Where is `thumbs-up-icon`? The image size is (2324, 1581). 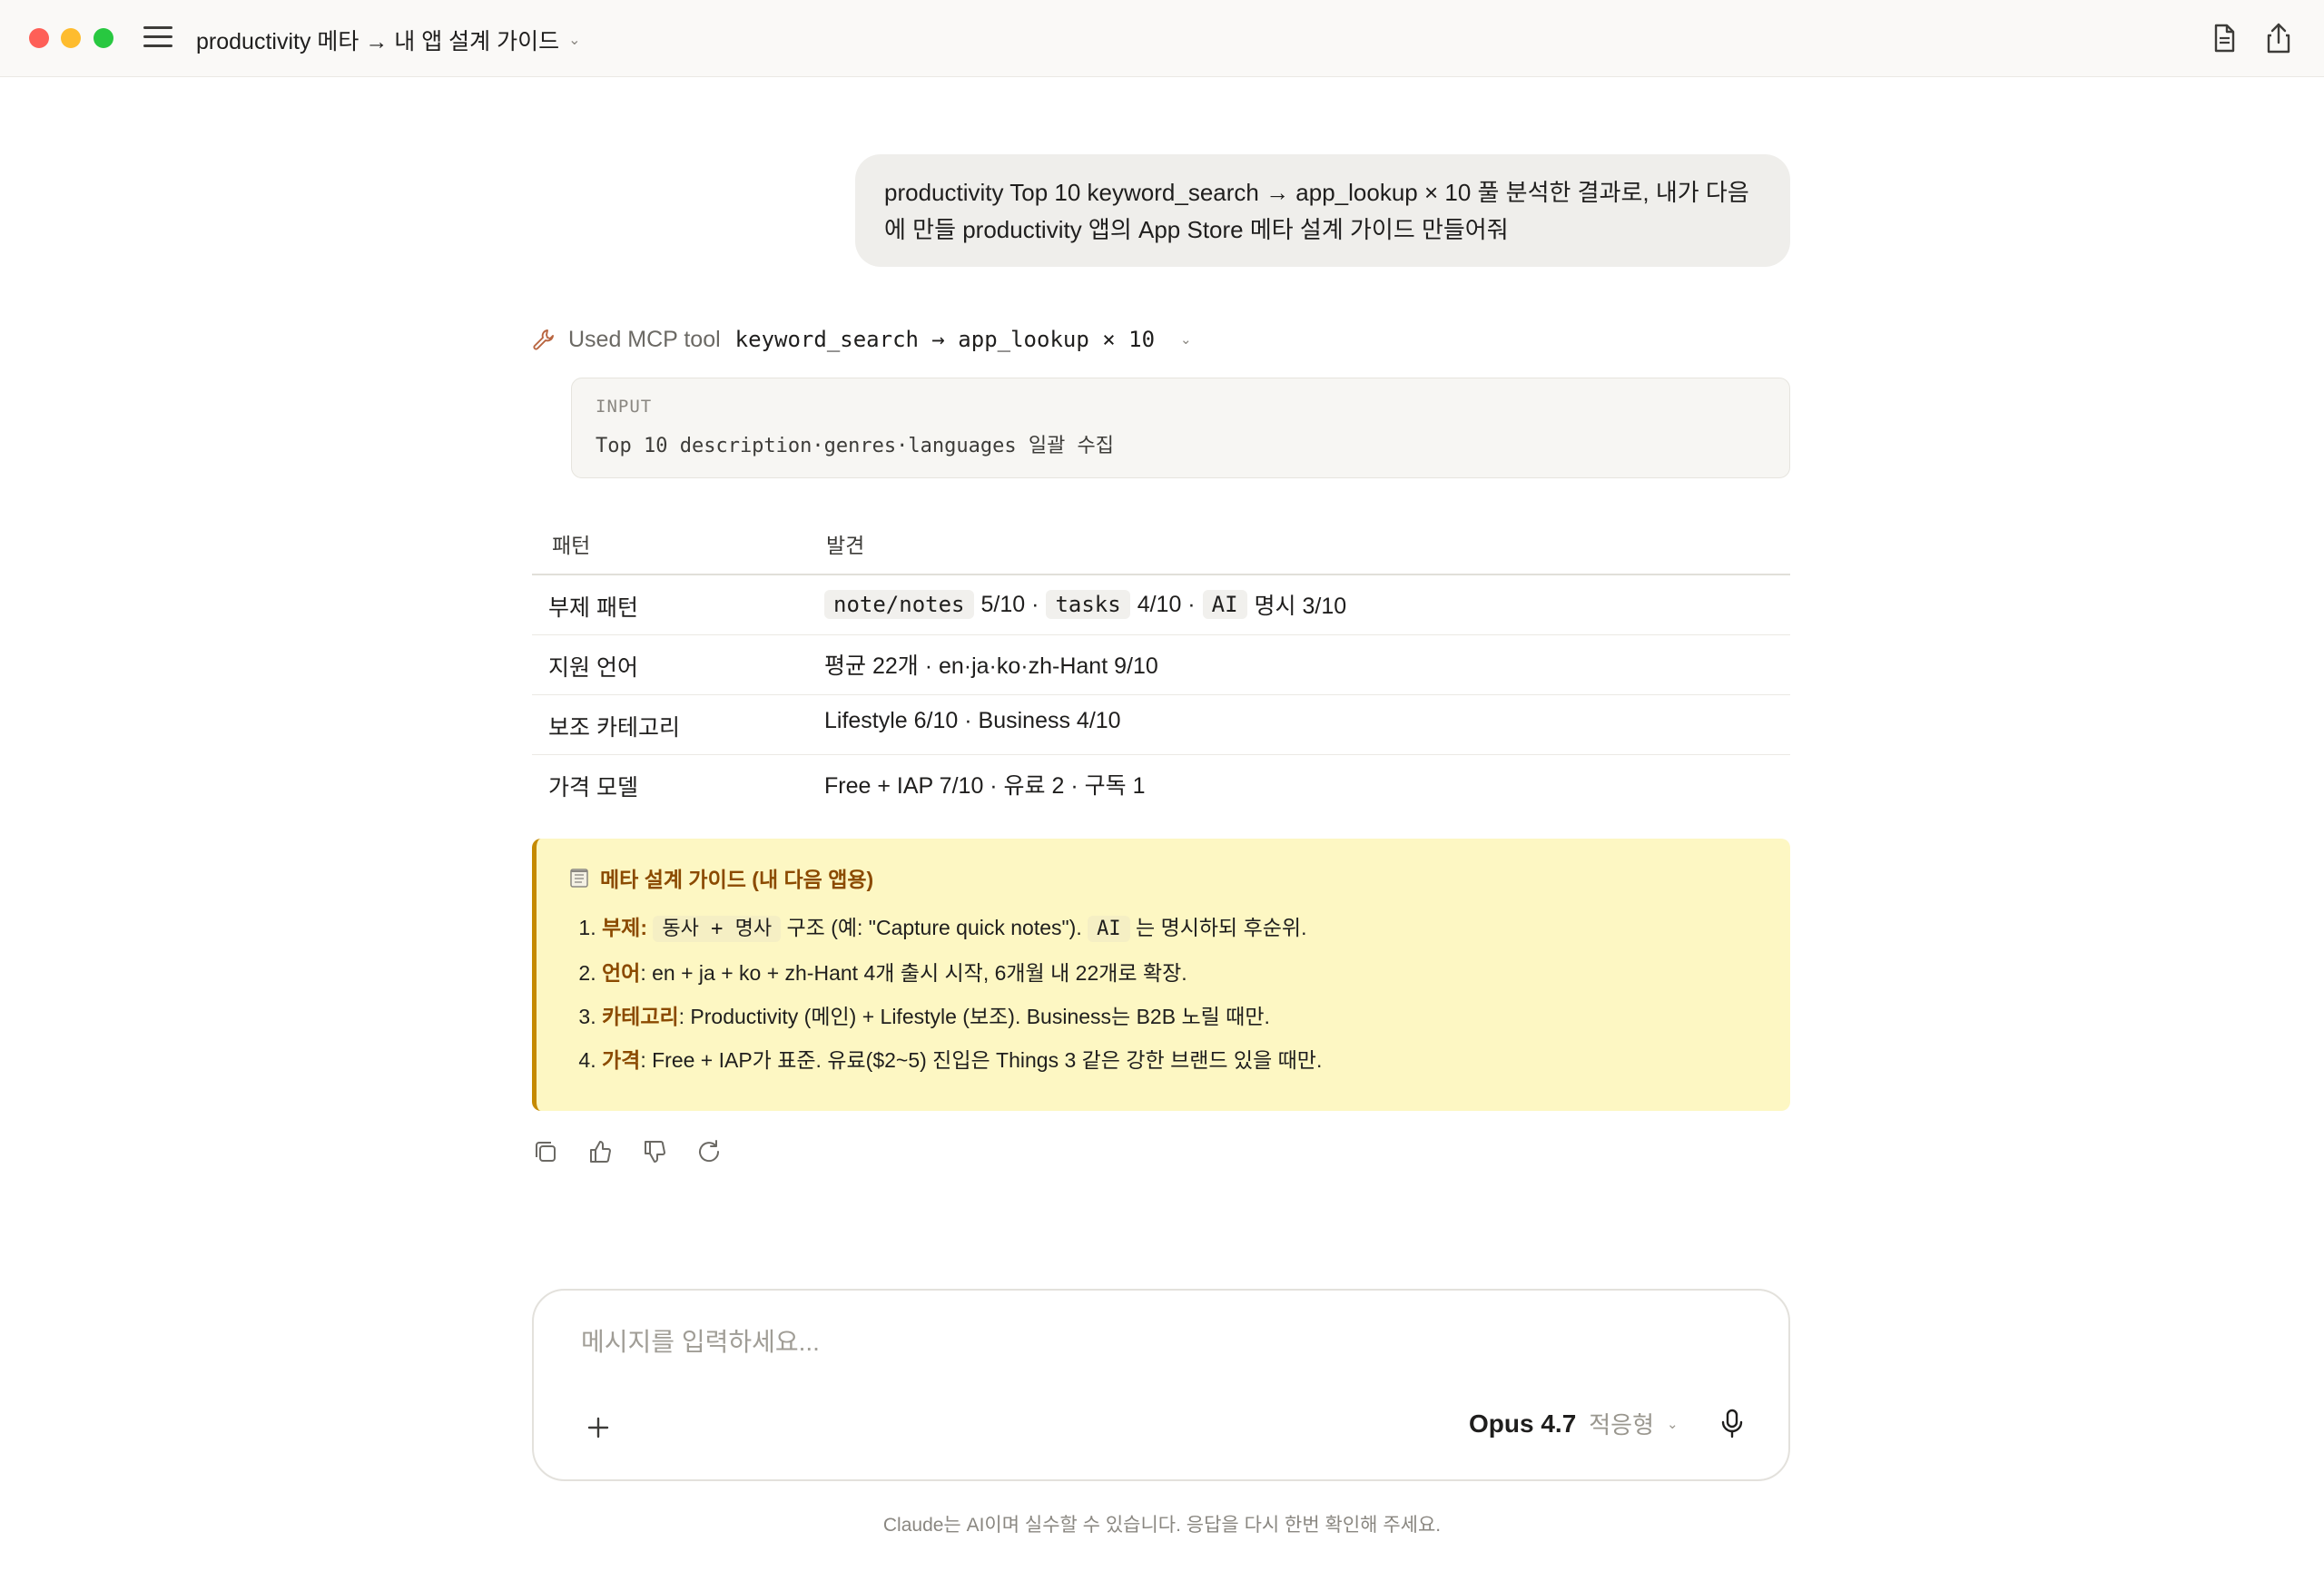
thumbs-up-icon is located at coordinates (600, 1151).